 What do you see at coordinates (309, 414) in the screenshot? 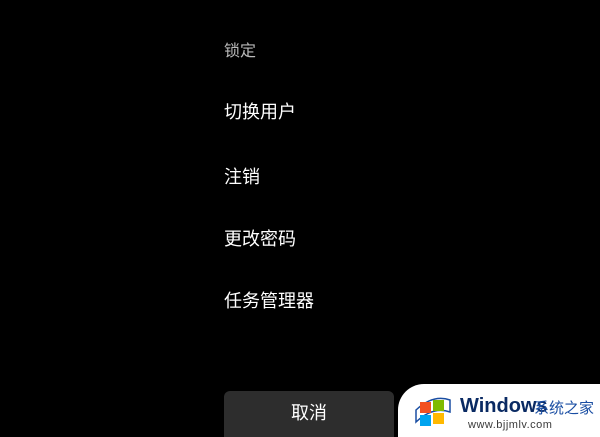
I see `cancel-button: 取消` at bounding box center [309, 414].